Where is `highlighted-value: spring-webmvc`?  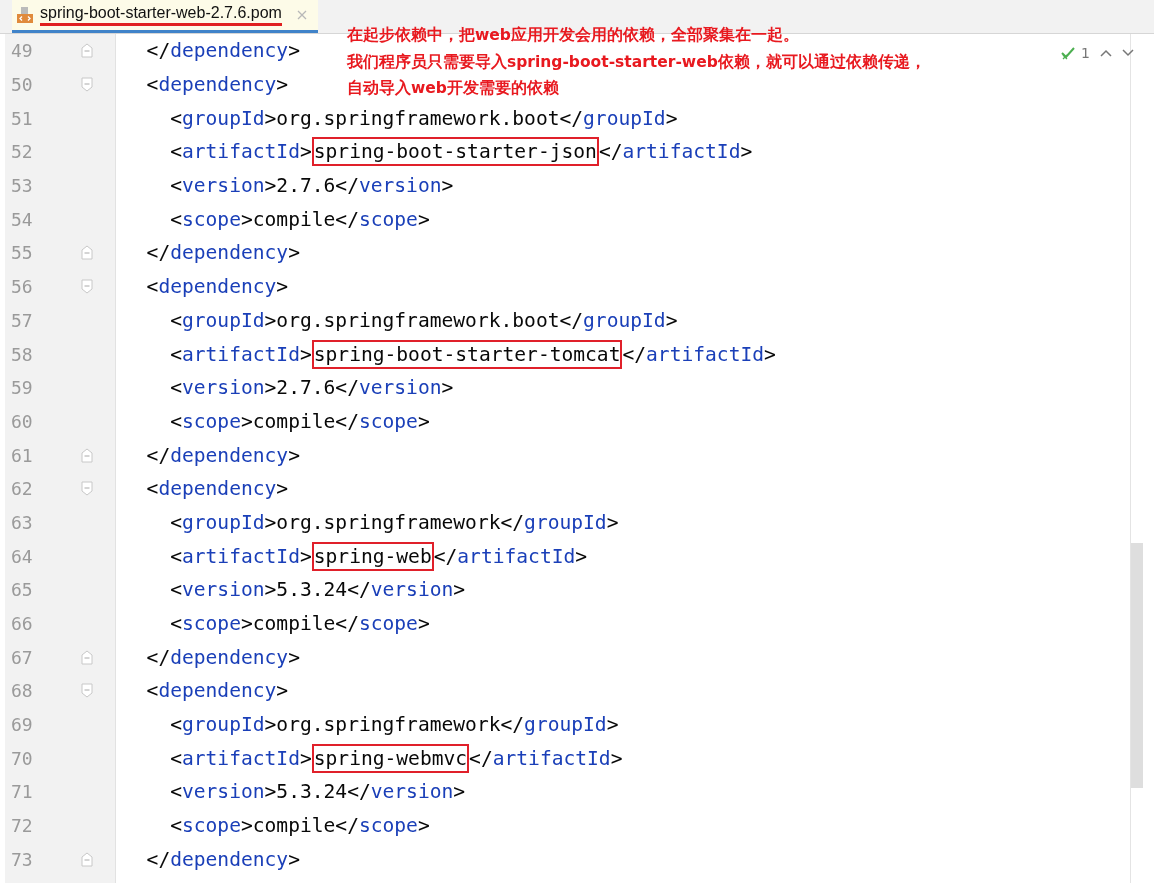
highlighted-value: spring-webmvc is located at coordinates (390, 758).